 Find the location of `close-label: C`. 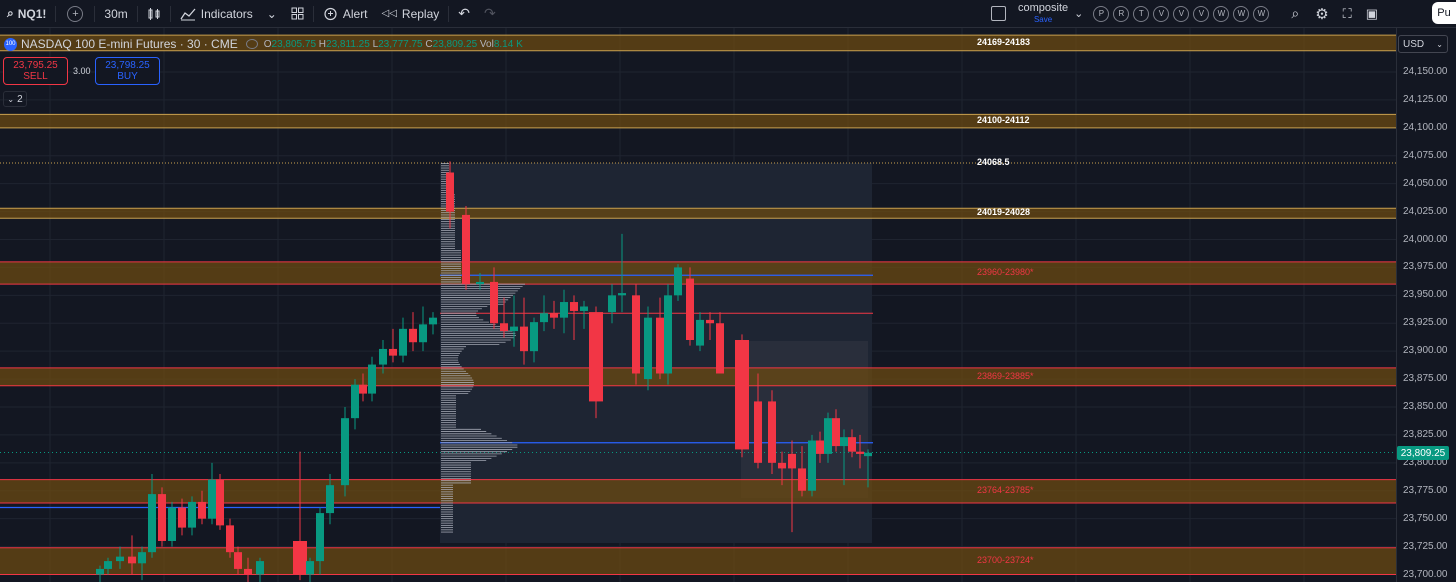

close-label: C is located at coordinates (429, 44).